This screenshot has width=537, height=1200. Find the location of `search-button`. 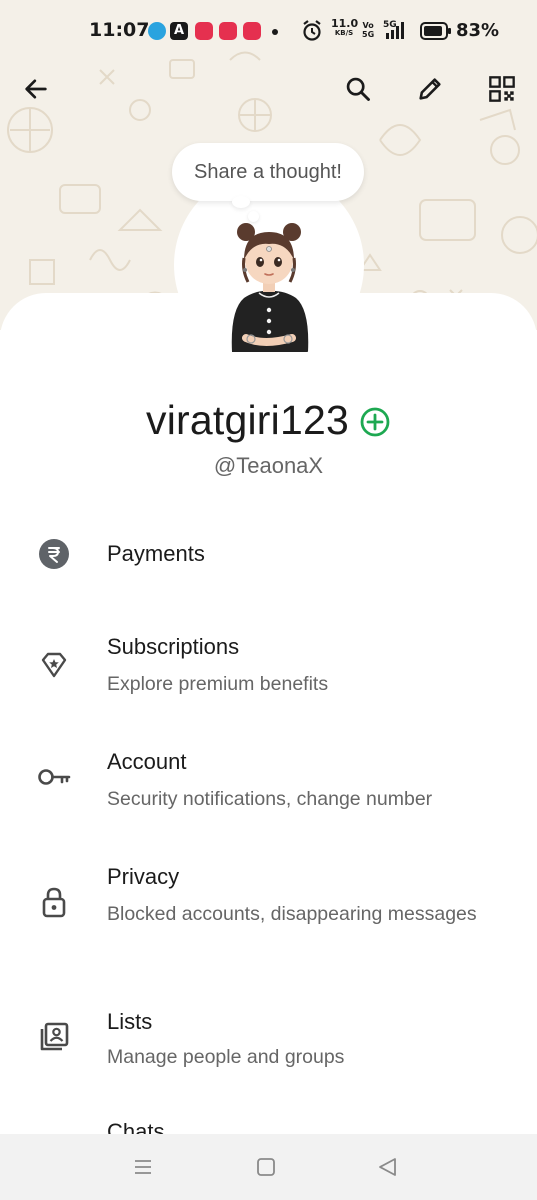

search-button is located at coordinates (358, 89).